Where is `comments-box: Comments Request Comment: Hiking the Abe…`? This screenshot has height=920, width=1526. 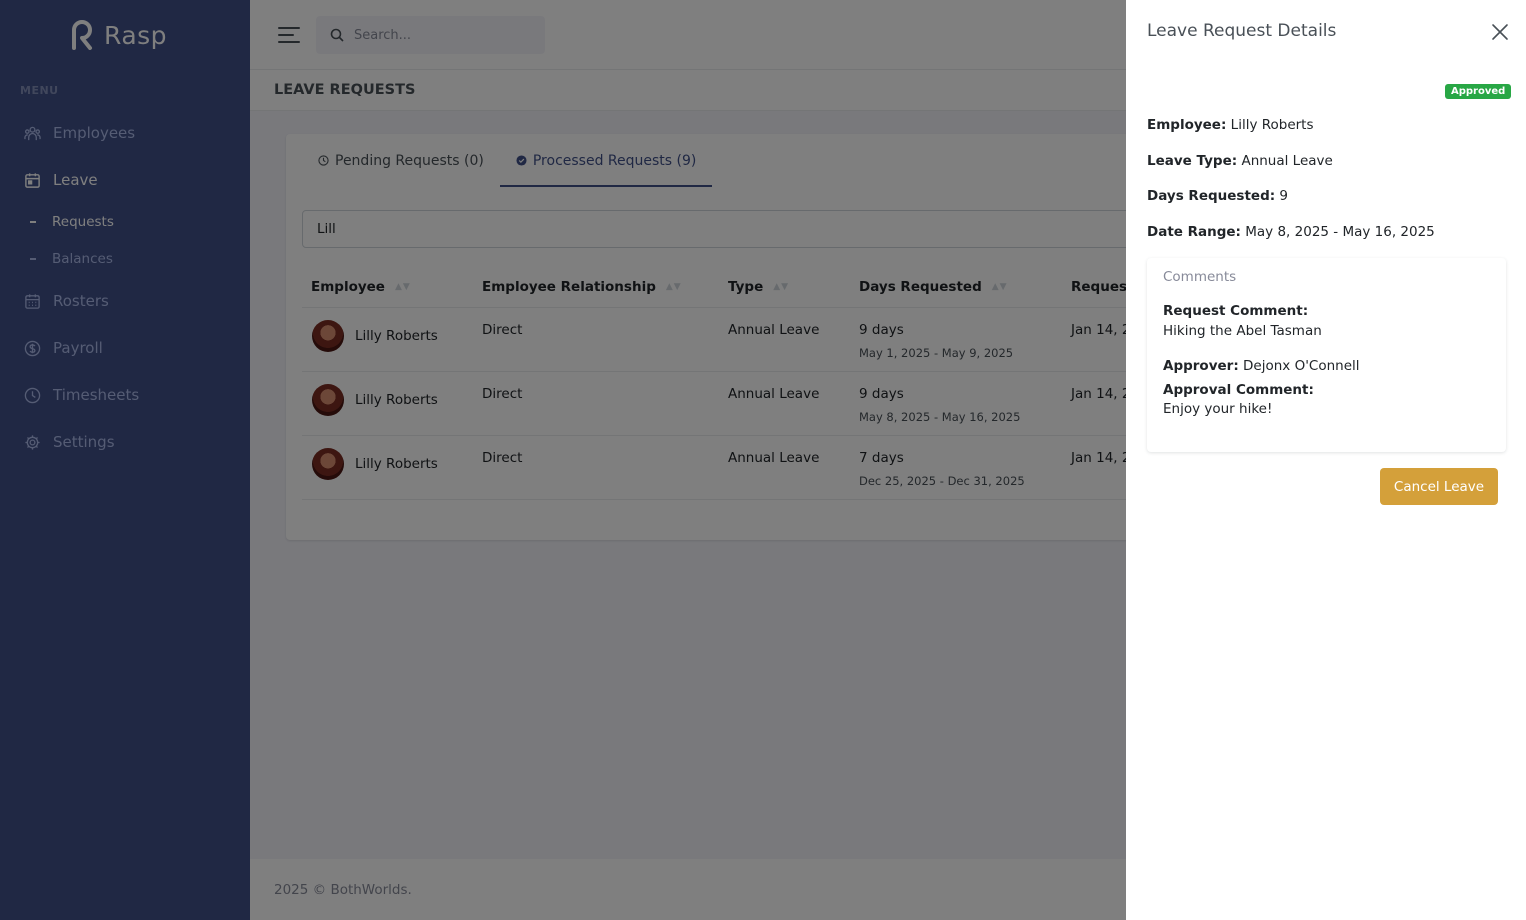
comments-box: Comments Request Comment: Hiking the Abe… is located at coordinates (1326, 355).